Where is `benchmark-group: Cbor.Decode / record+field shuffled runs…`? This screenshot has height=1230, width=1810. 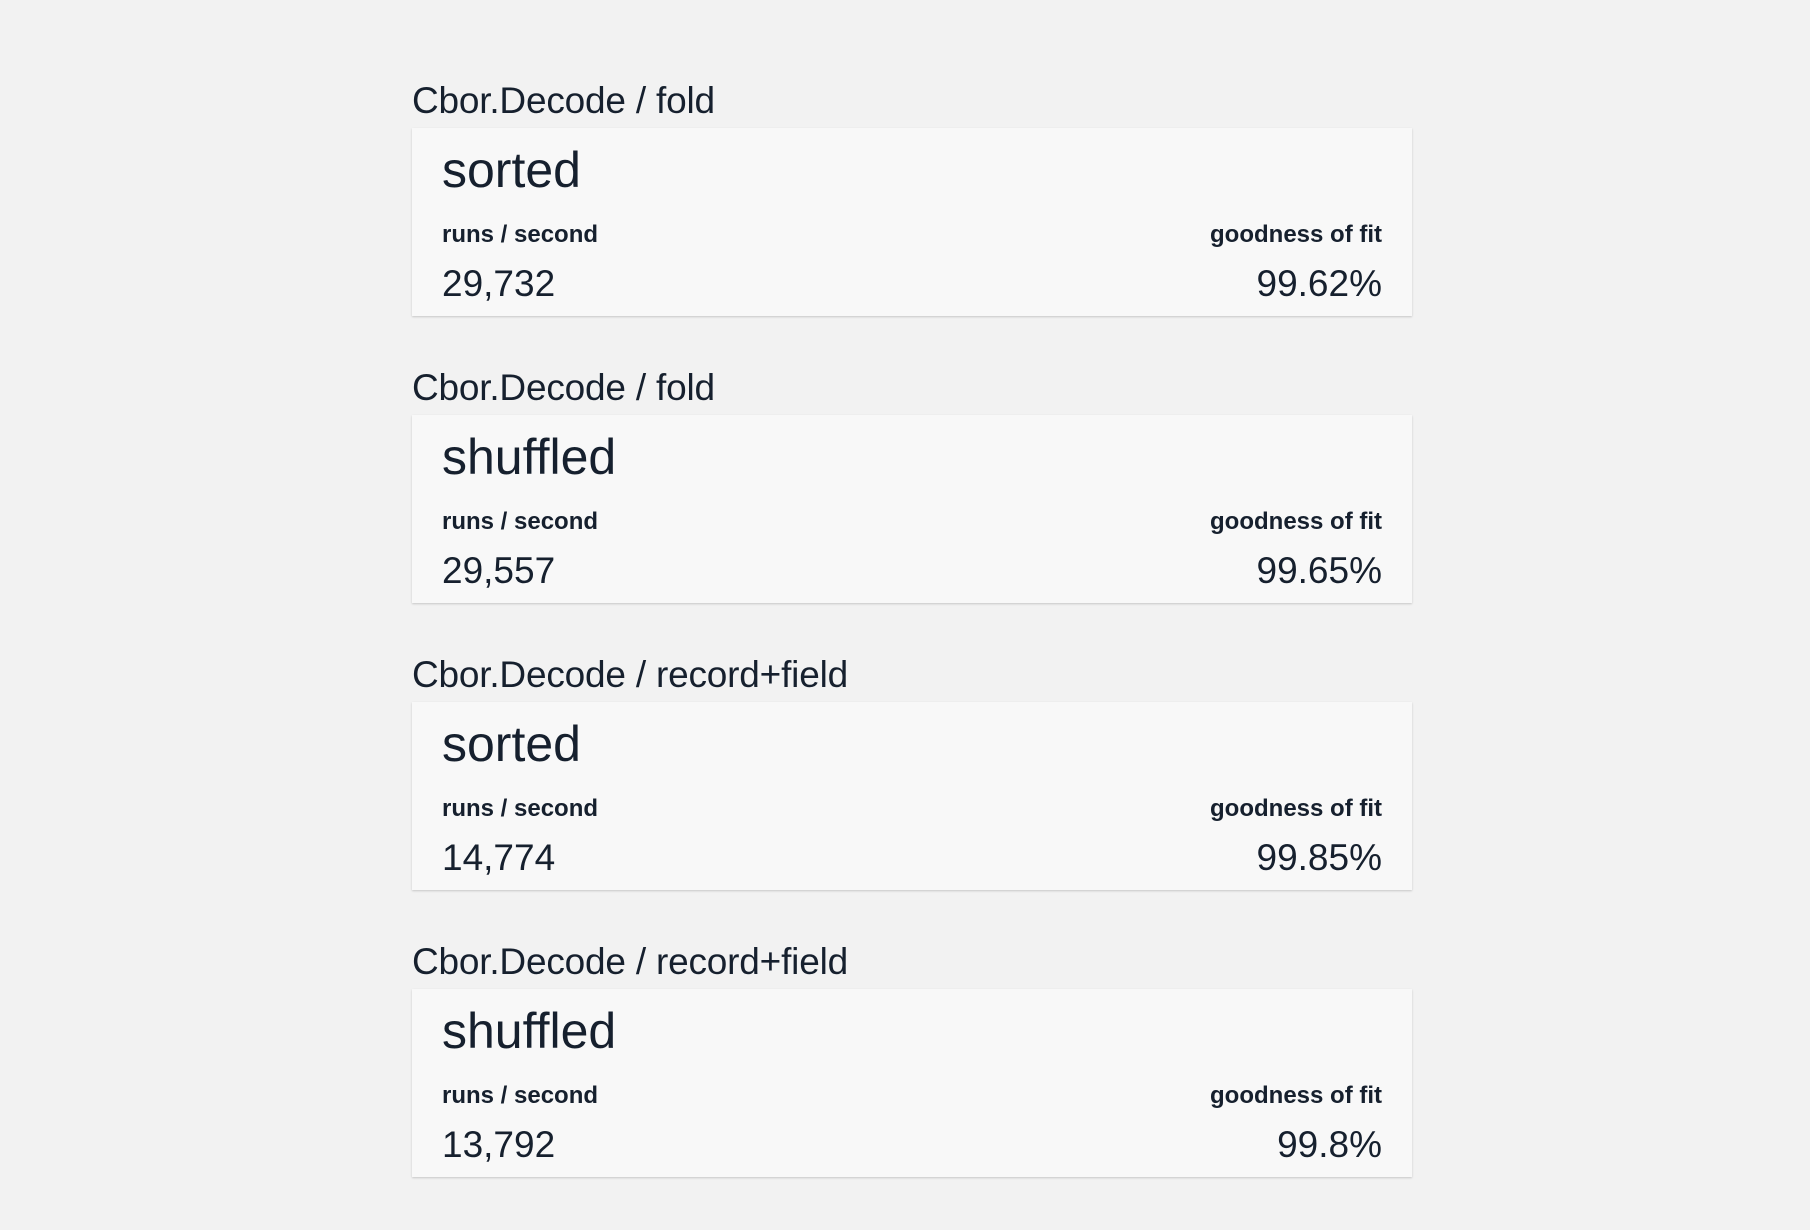 benchmark-group: Cbor.Decode / record+field shuffled runs… is located at coordinates (912, 1080).